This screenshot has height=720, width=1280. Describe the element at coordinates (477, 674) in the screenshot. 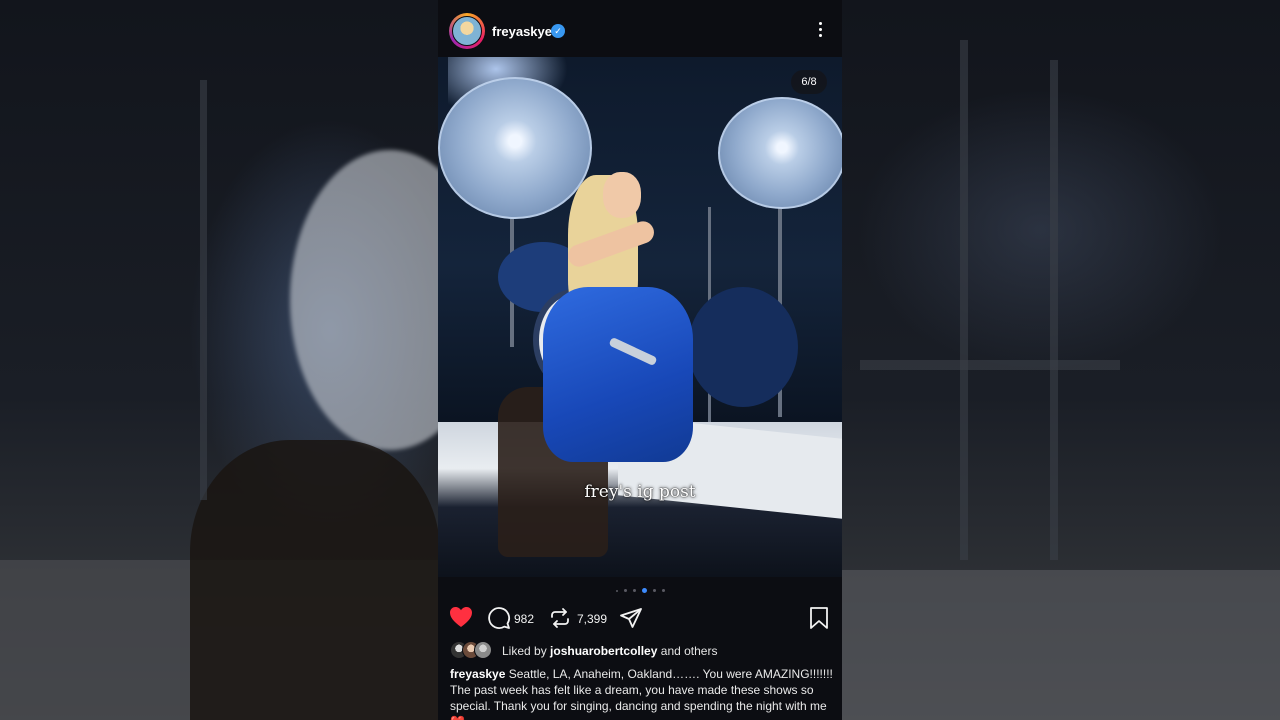

I see `caption-username: freyaskye` at that location.